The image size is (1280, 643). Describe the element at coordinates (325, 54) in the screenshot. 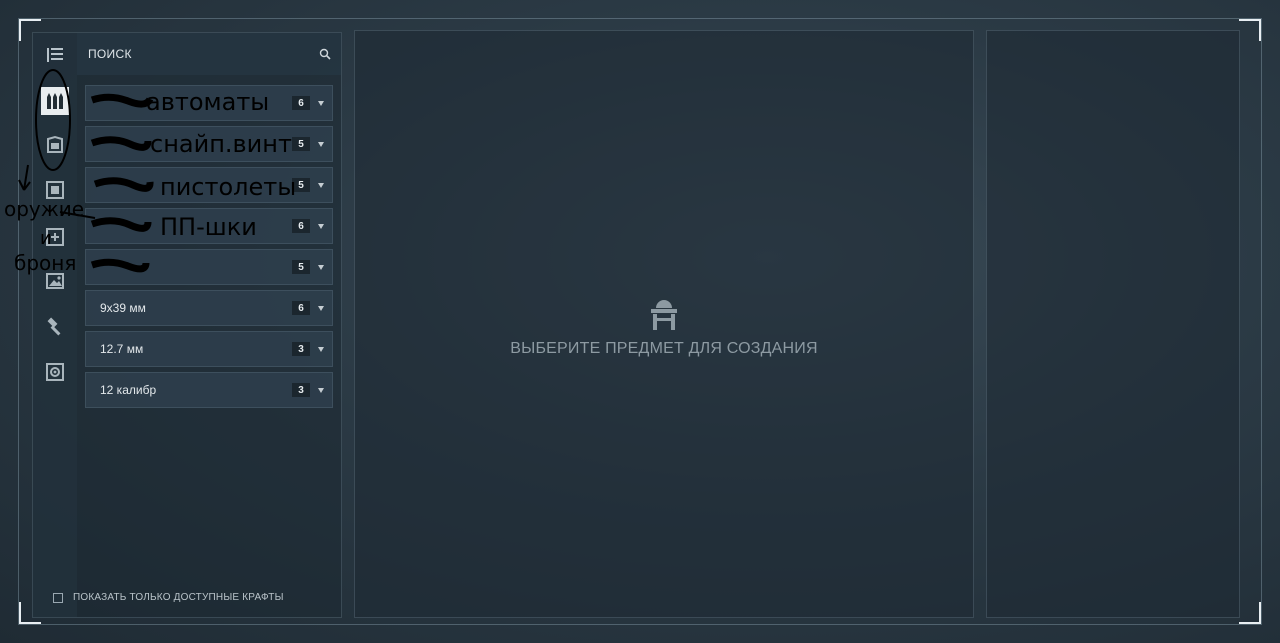

I see `search-icon` at that location.